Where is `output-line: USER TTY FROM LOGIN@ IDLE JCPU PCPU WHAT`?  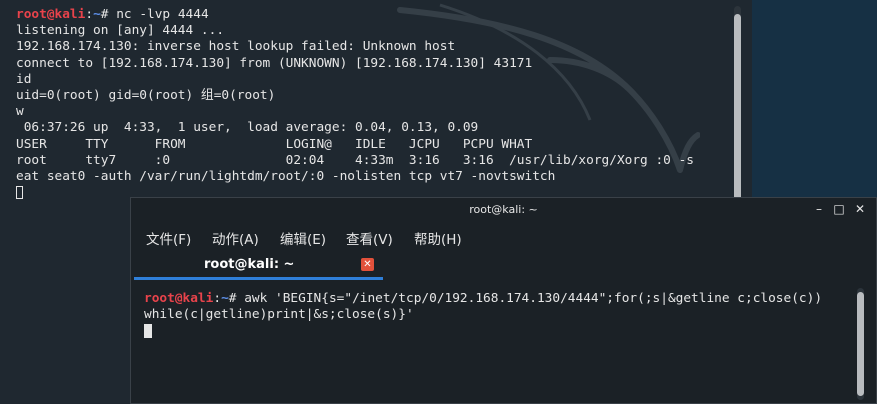
output-line: USER TTY FROM LOGIN@ IDLE JCPU PCPU WHAT is located at coordinates (274, 144).